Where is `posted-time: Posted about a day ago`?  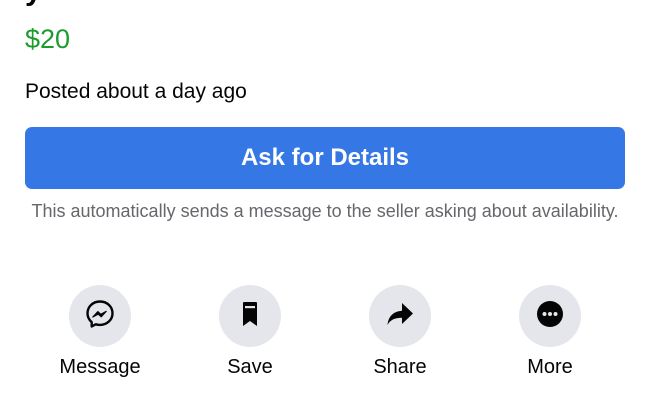 posted-time: Posted about a day ago is located at coordinates (136, 91).